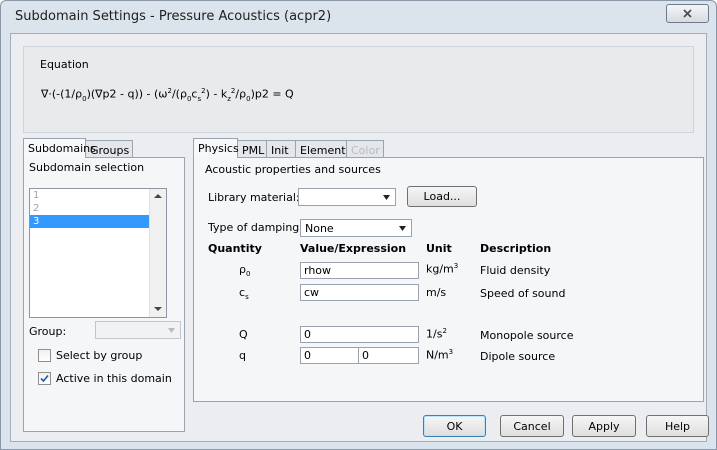 Image resolution: width=717 pixels, height=450 pixels. What do you see at coordinates (436, 292) in the screenshot?
I see `cs-unit: m/s` at bounding box center [436, 292].